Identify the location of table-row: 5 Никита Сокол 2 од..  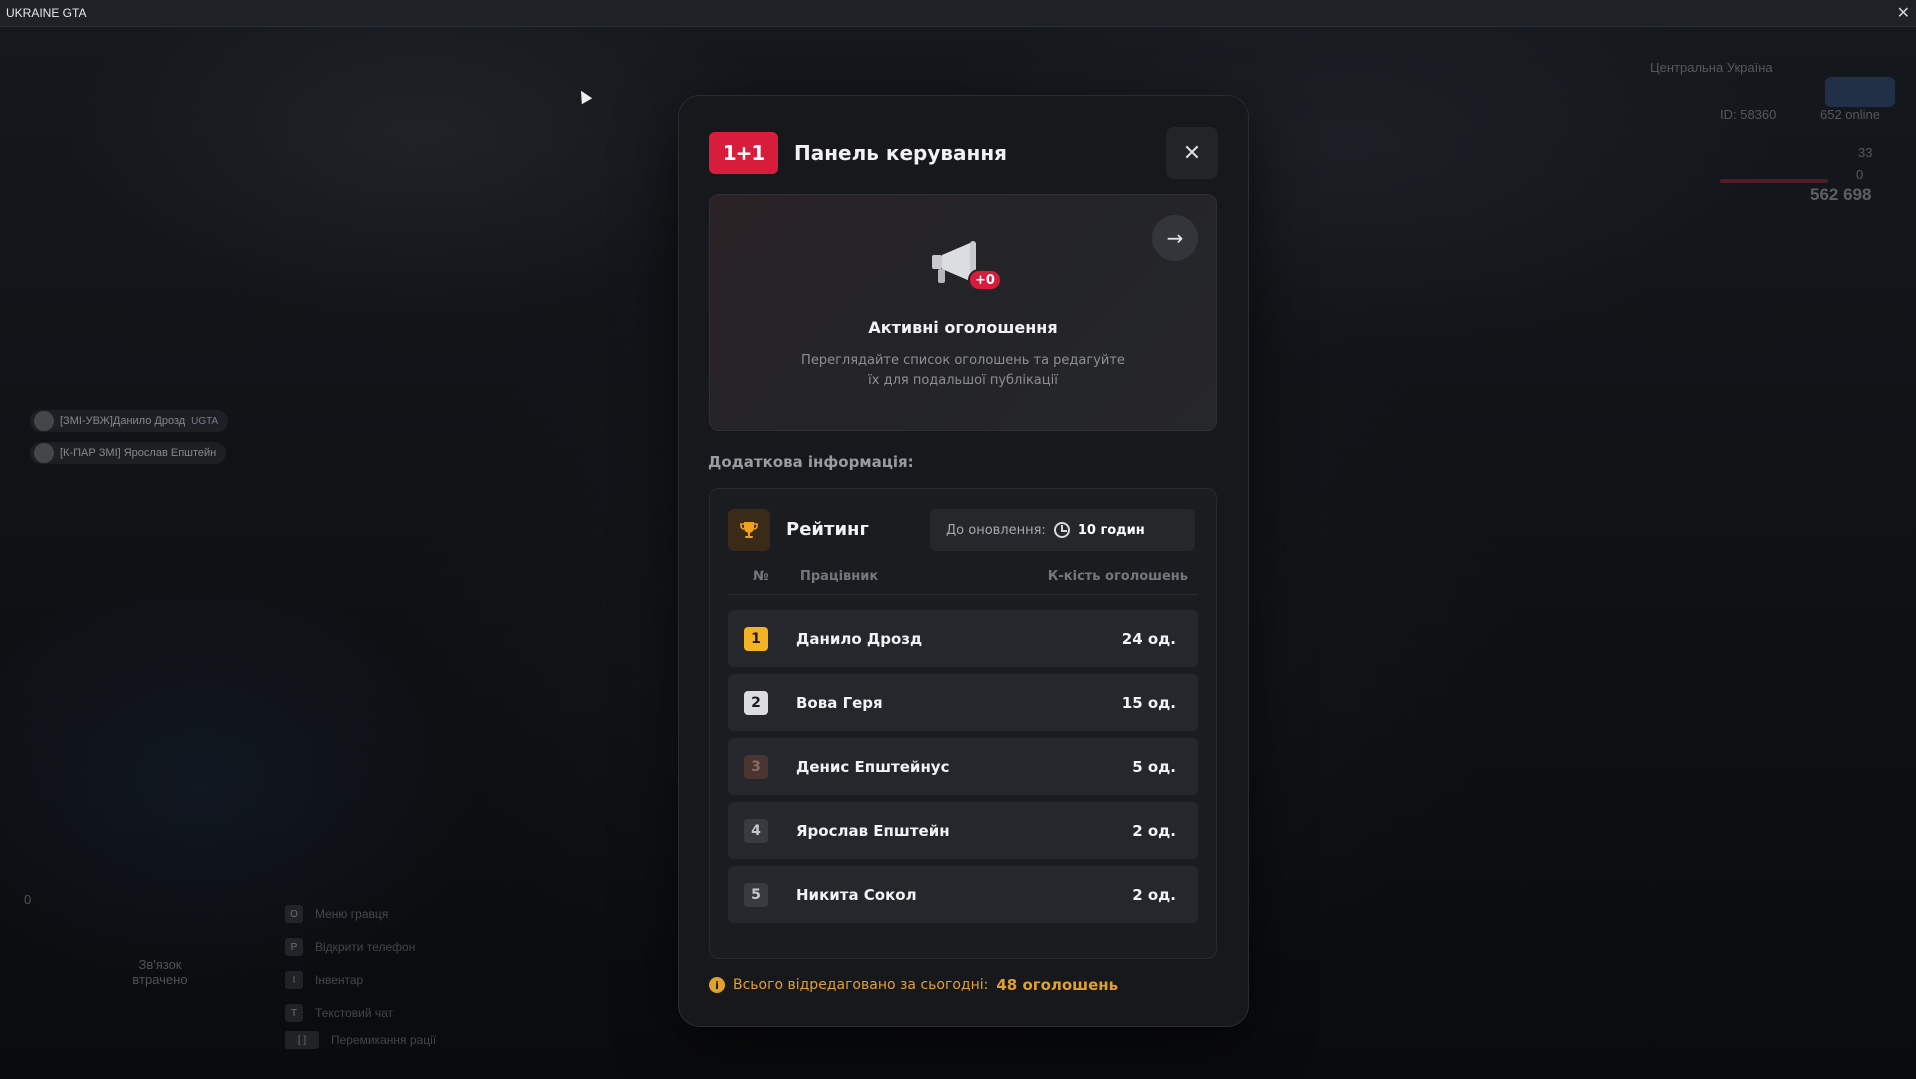
(963, 894).